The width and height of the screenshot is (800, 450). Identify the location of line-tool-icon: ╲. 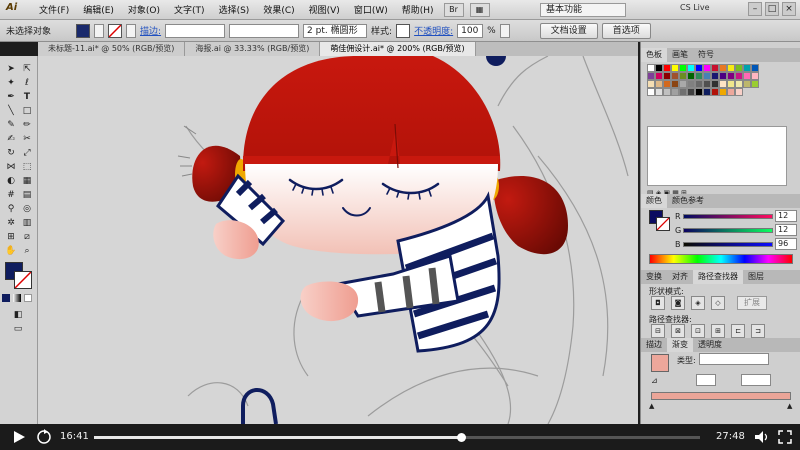
(11, 111).